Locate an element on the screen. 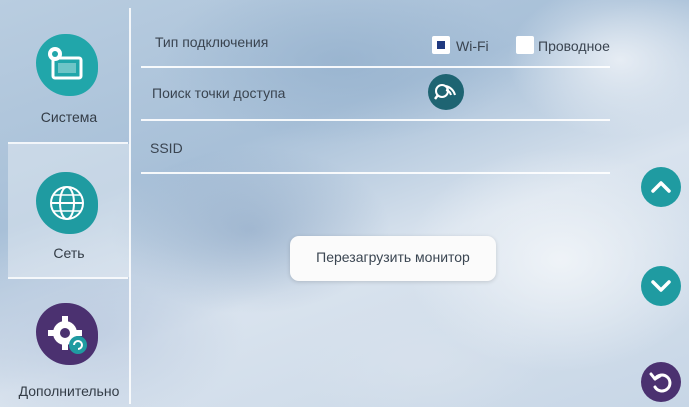  ssid-label: SSID is located at coordinates (166, 148).